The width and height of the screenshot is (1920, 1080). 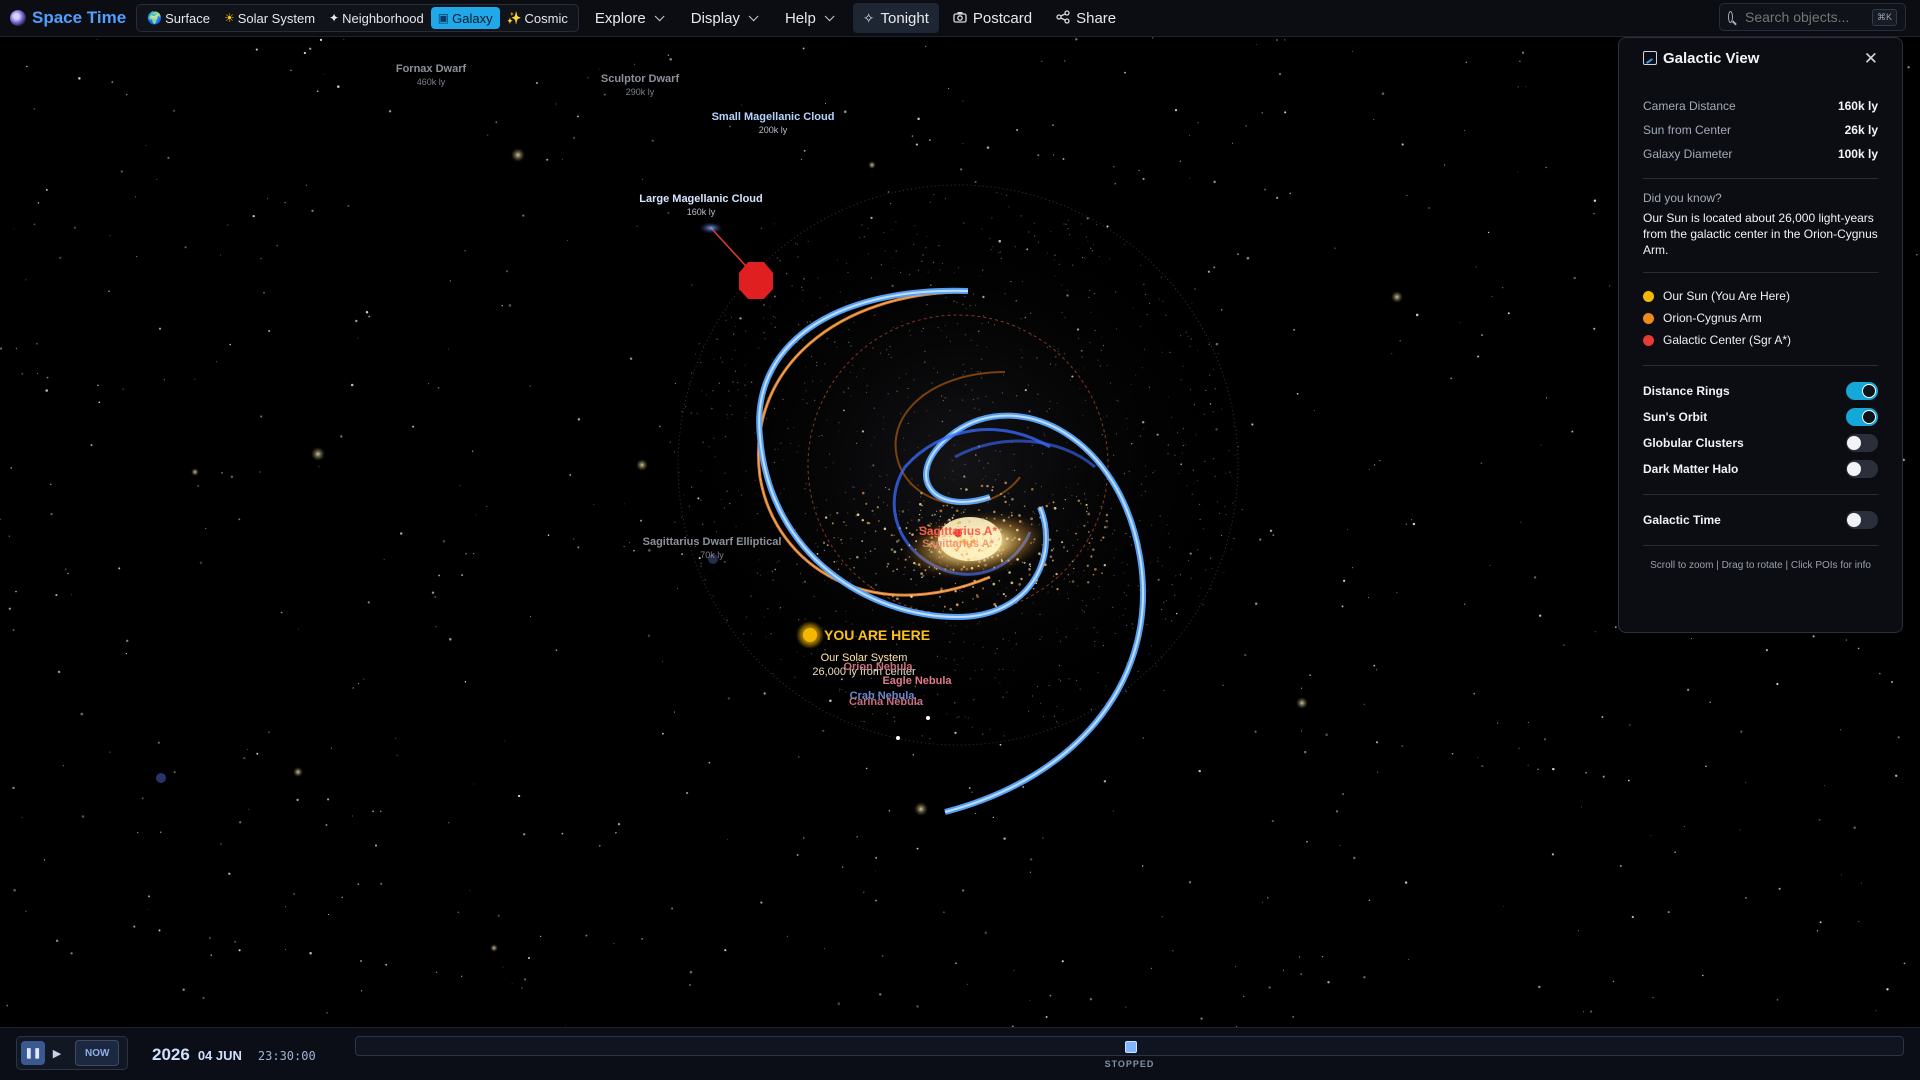 I want to click on postcard-button: Postcard, so click(x=992, y=18).